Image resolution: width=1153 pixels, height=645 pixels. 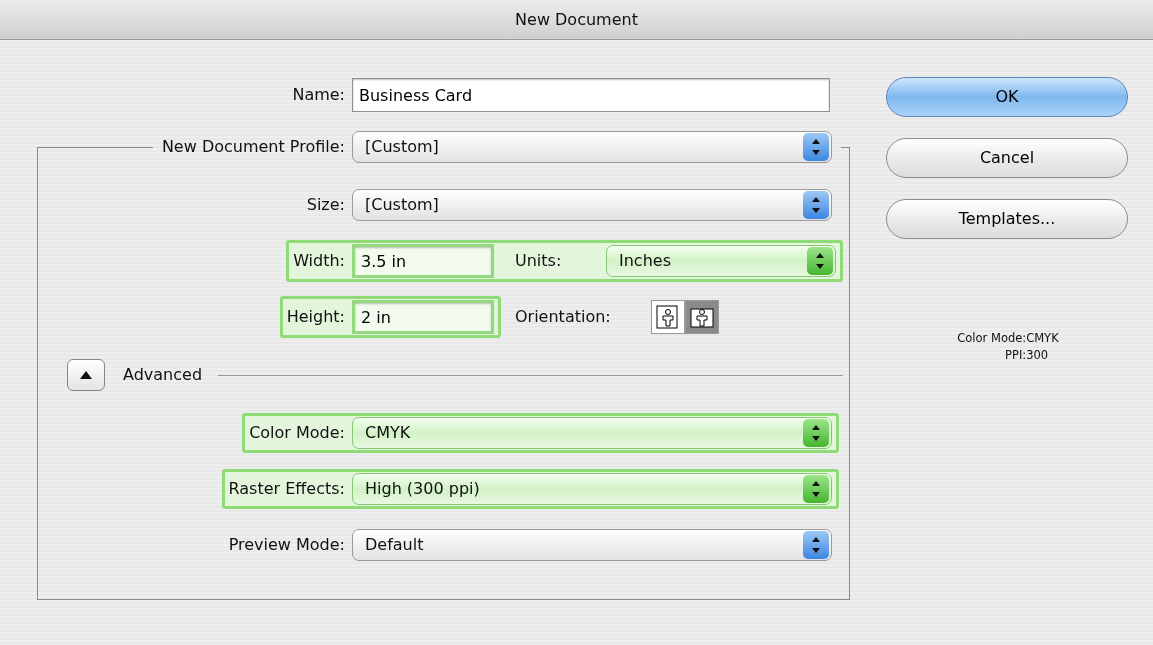 I want to click on height-label: Height:, so click(x=315, y=317).